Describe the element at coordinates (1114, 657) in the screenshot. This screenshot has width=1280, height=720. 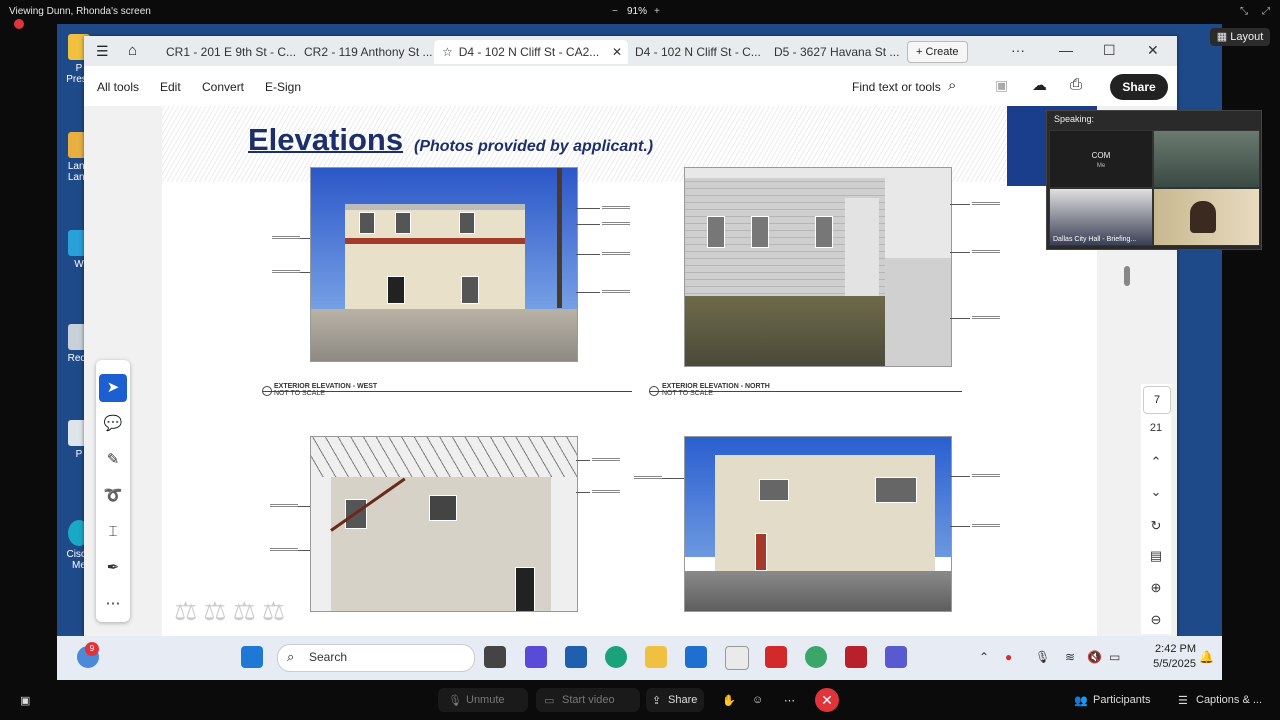
I see `battery-icon: ▭` at that location.